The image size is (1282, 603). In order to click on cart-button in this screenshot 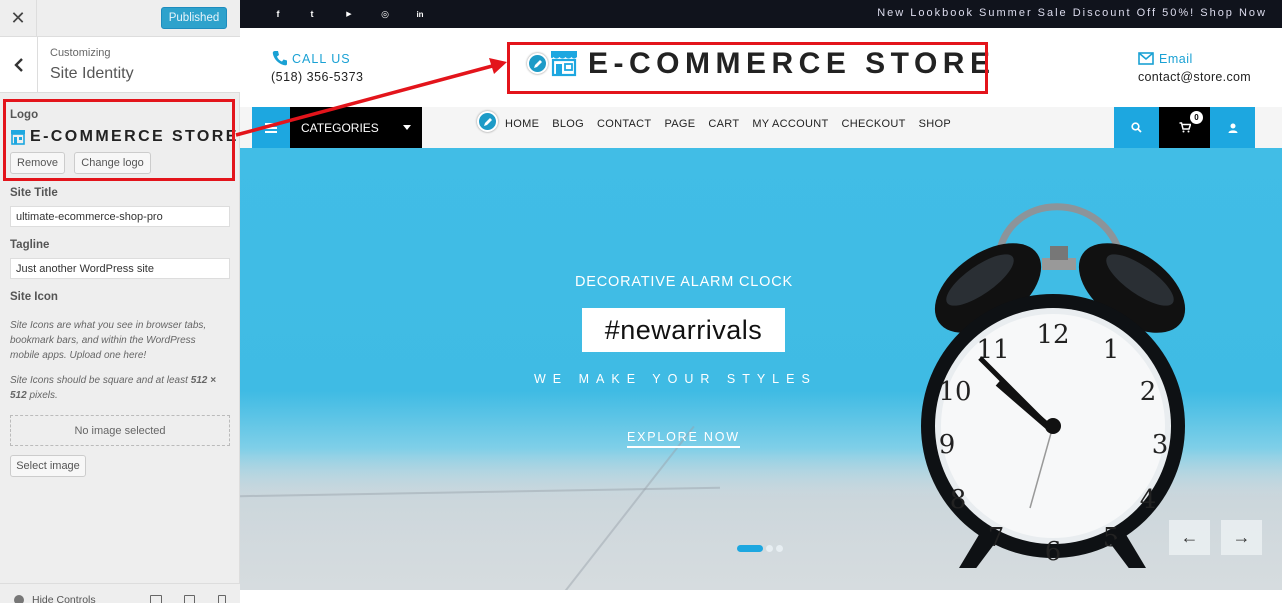, I will do `click(1184, 127)`.